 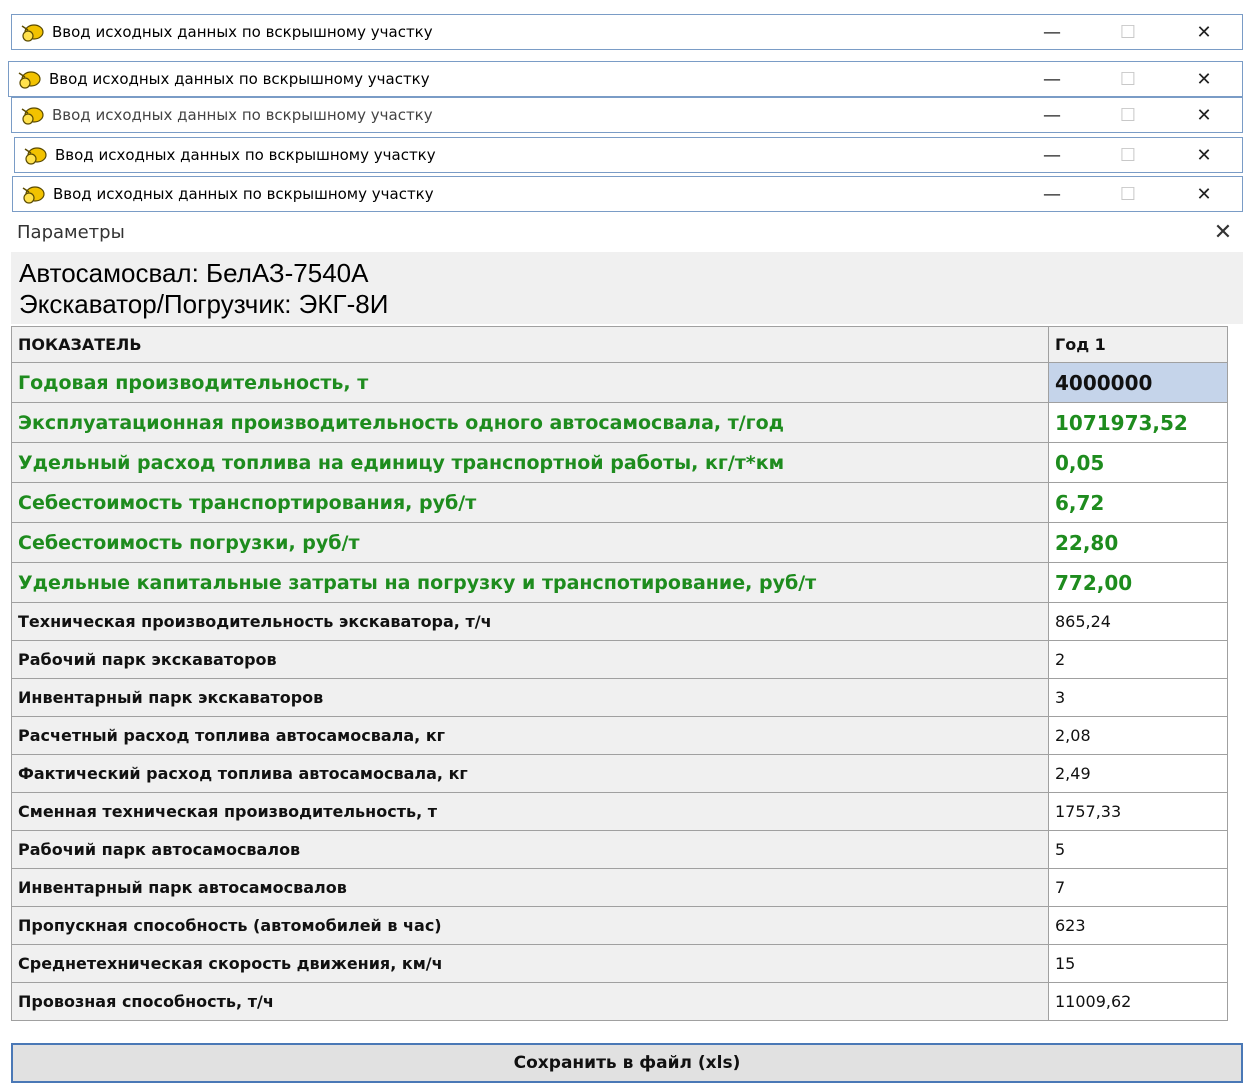 What do you see at coordinates (1138, 887) in the screenshot?
I see `row-value: 7` at bounding box center [1138, 887].